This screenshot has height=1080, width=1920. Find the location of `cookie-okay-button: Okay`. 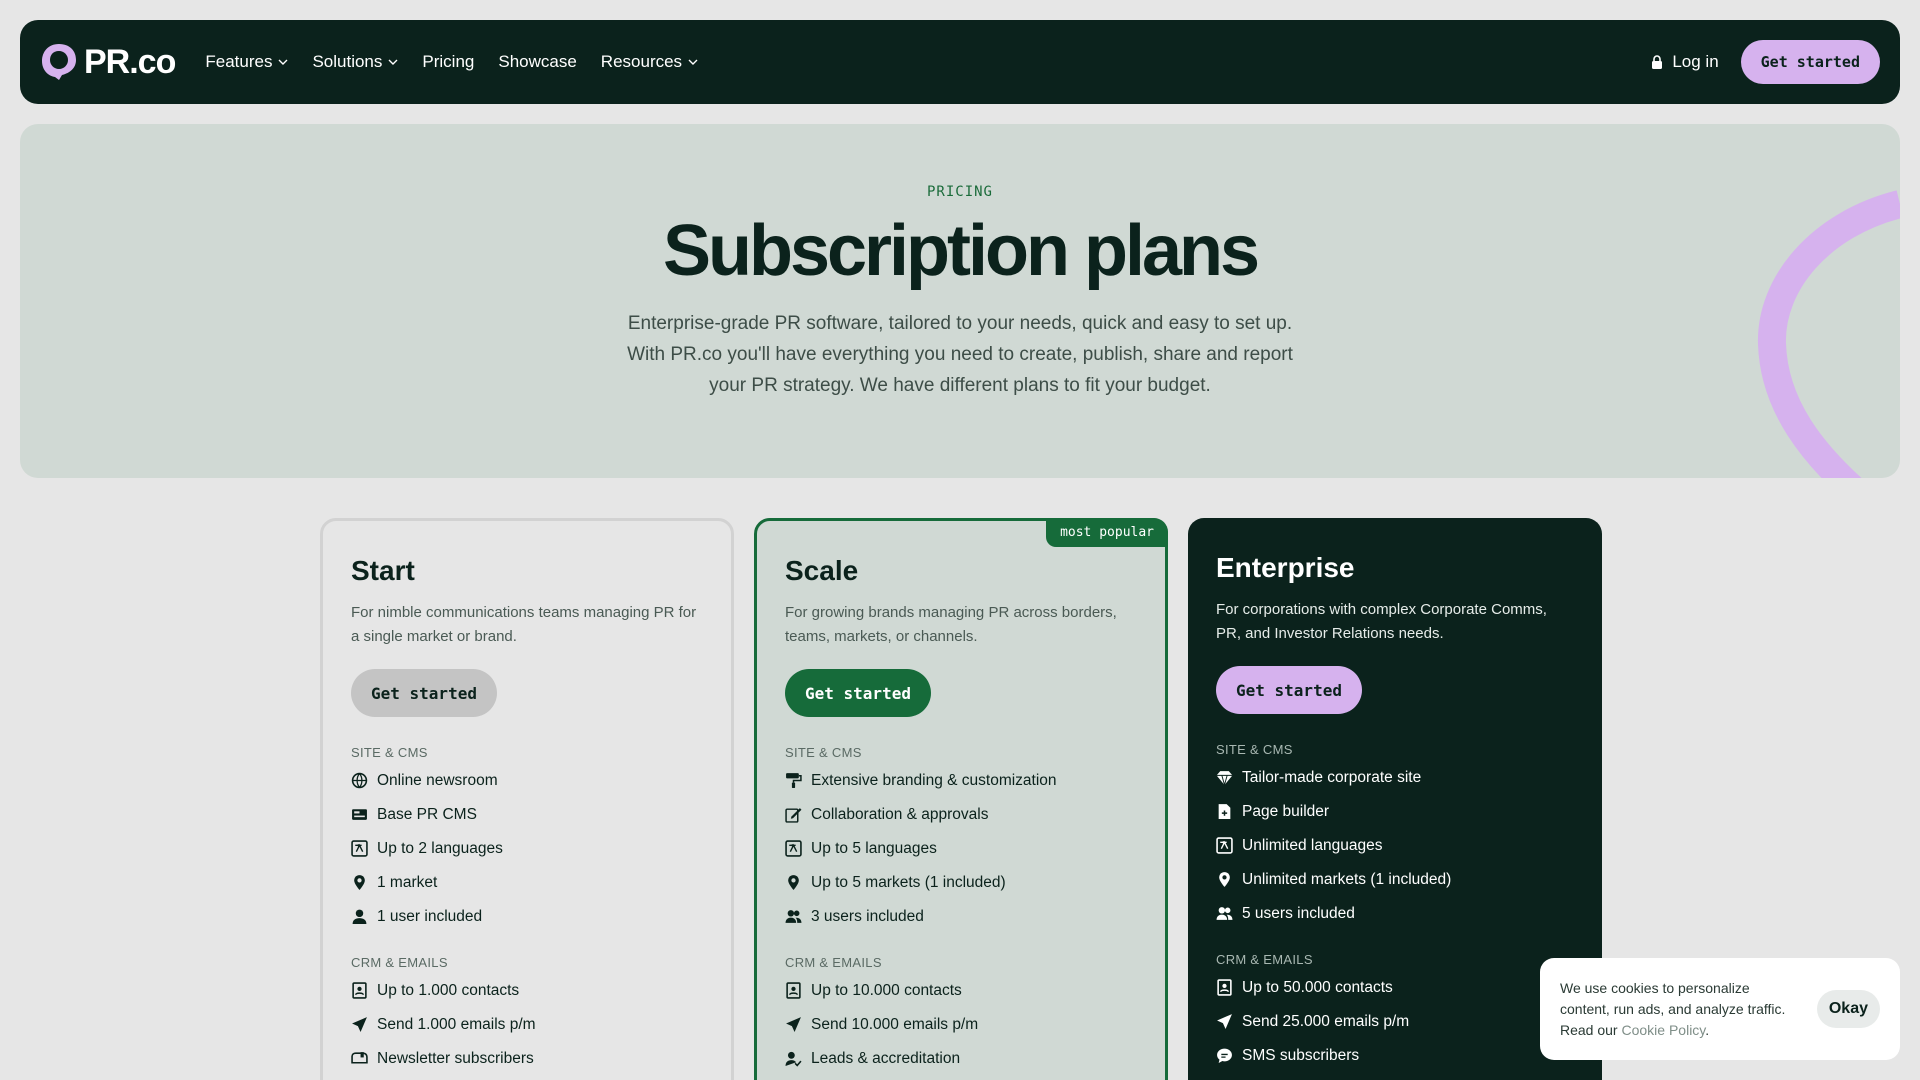

cookie-okay-button: Okay is located at coordinates (1848, 1009).